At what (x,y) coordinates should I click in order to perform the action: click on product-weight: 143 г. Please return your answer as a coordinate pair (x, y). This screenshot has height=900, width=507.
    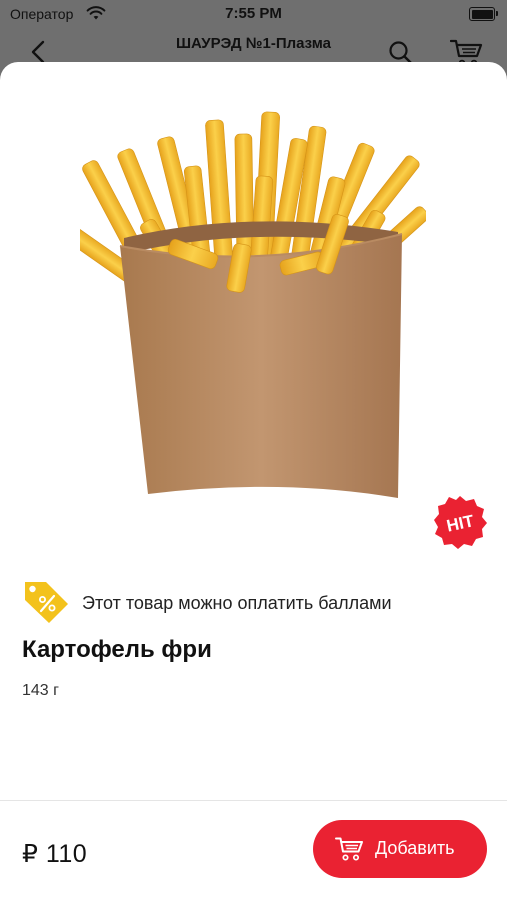
    Looking at the image, I should click on (40, 690).